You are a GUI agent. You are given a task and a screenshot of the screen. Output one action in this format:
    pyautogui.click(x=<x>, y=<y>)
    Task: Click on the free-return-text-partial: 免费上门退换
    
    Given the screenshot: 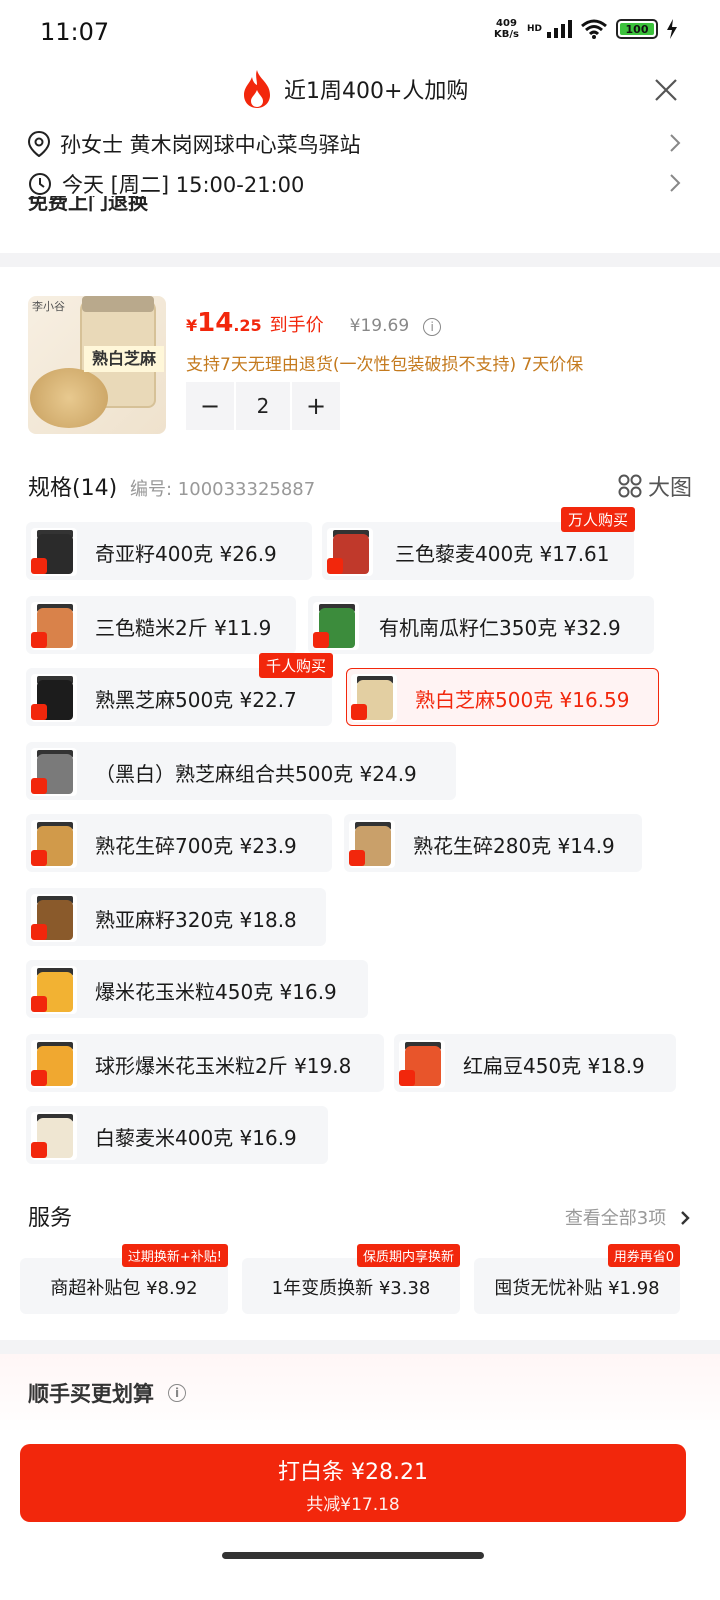 What is the action you would take?
    pyautogui.click(x=88, y=207)
    